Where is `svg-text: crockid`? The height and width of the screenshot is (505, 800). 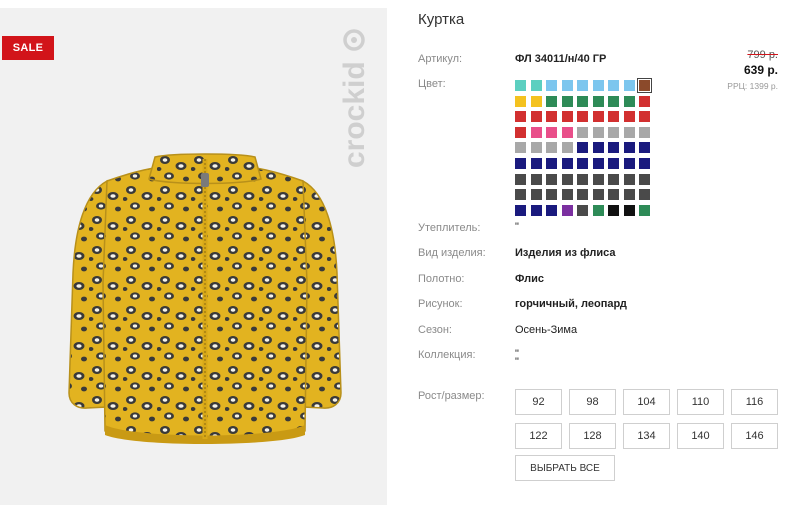 svg-text: crockid is located at coordinates (354, 114).